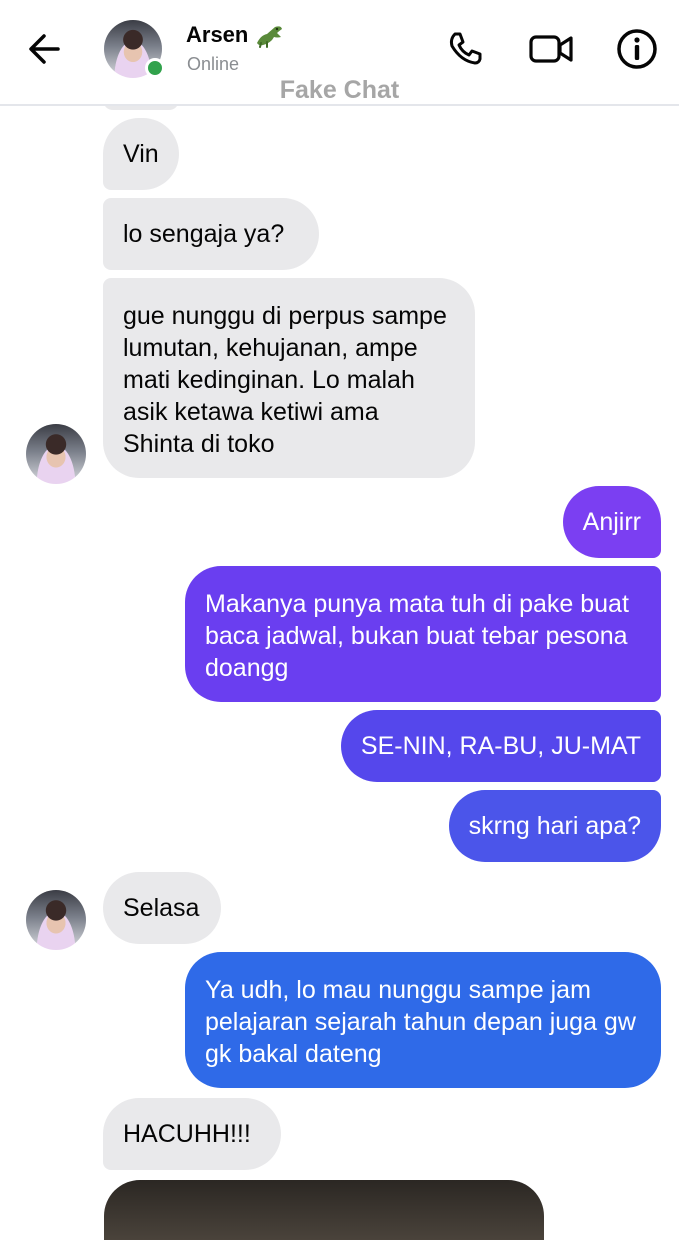 The width and height of the screenshot is (679, 1240). Describe the element at coordinates (324, 1210) in the screenshot. I see `image-message-preview` at that location.